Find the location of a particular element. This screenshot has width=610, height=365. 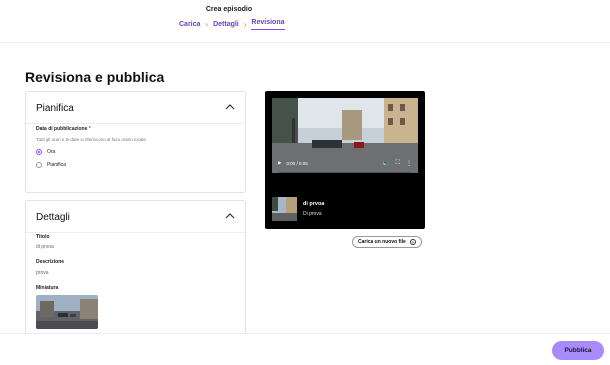

breadcrumb-step-review: Revisiona is located at coordinates (268, 24).